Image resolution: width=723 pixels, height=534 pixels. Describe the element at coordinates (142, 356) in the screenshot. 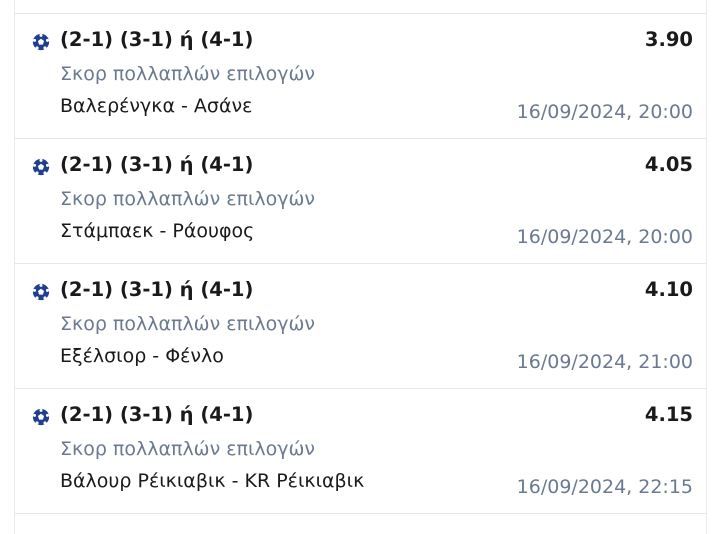

I see `bet-match: Εξέλσιορ - Φένλο` at that location.